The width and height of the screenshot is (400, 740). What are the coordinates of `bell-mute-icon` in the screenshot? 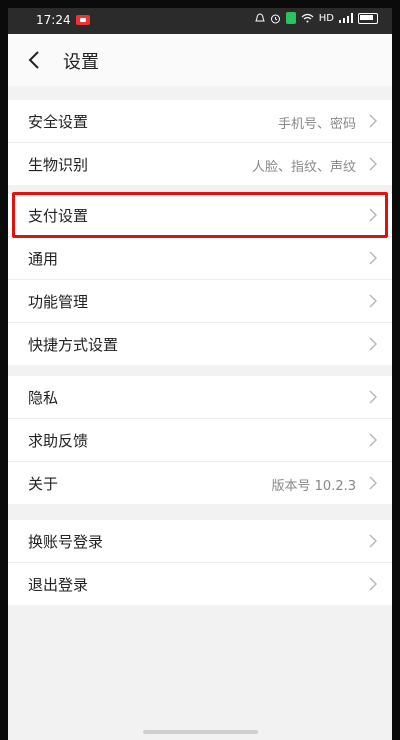 It's located at (260, 17).